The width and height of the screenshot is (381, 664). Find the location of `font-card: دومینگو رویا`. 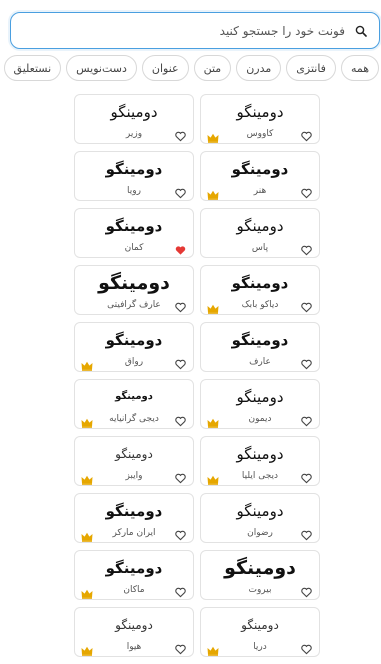

font-card: دومینگو رویا is located at coordinates (134, 176).